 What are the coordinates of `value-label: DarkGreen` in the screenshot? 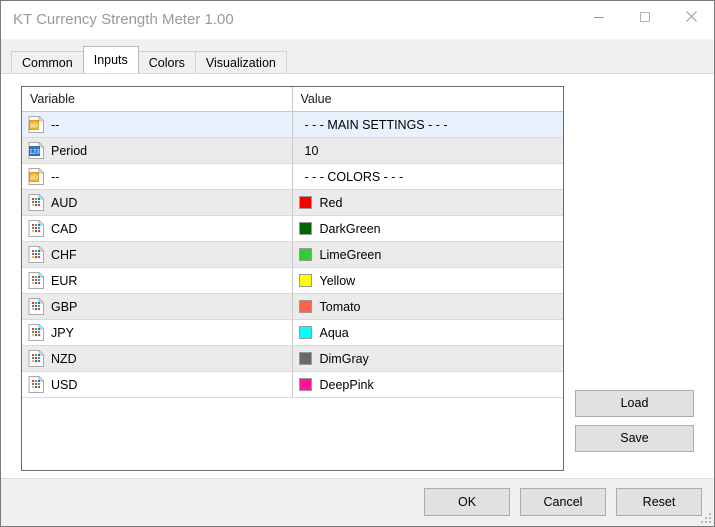 It's located at (350, 228).